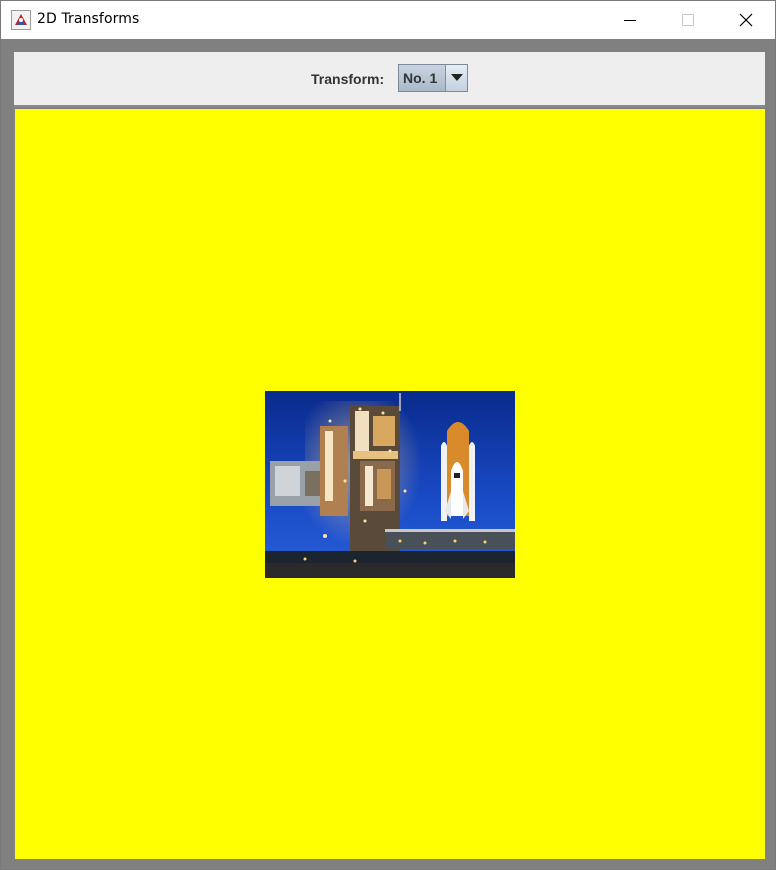 Image resolution: width=776 pixels, height=870 pixels. I want to click on minimize-icon, so click(630, 20).